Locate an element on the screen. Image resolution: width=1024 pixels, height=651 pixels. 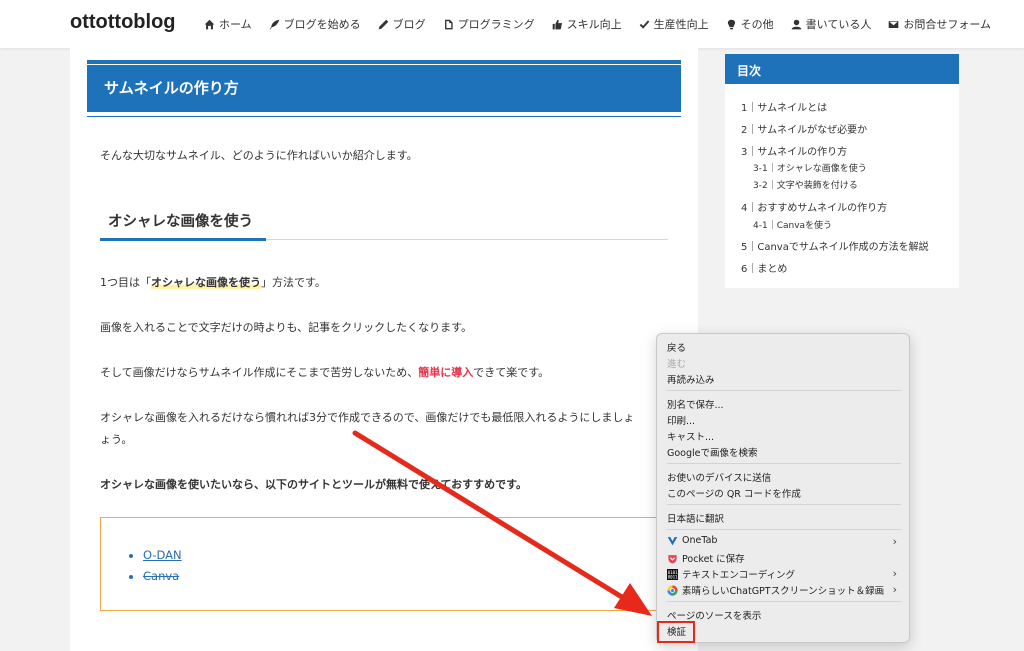
link-list: O-DAN Canva is located at coordinates (162, 566).